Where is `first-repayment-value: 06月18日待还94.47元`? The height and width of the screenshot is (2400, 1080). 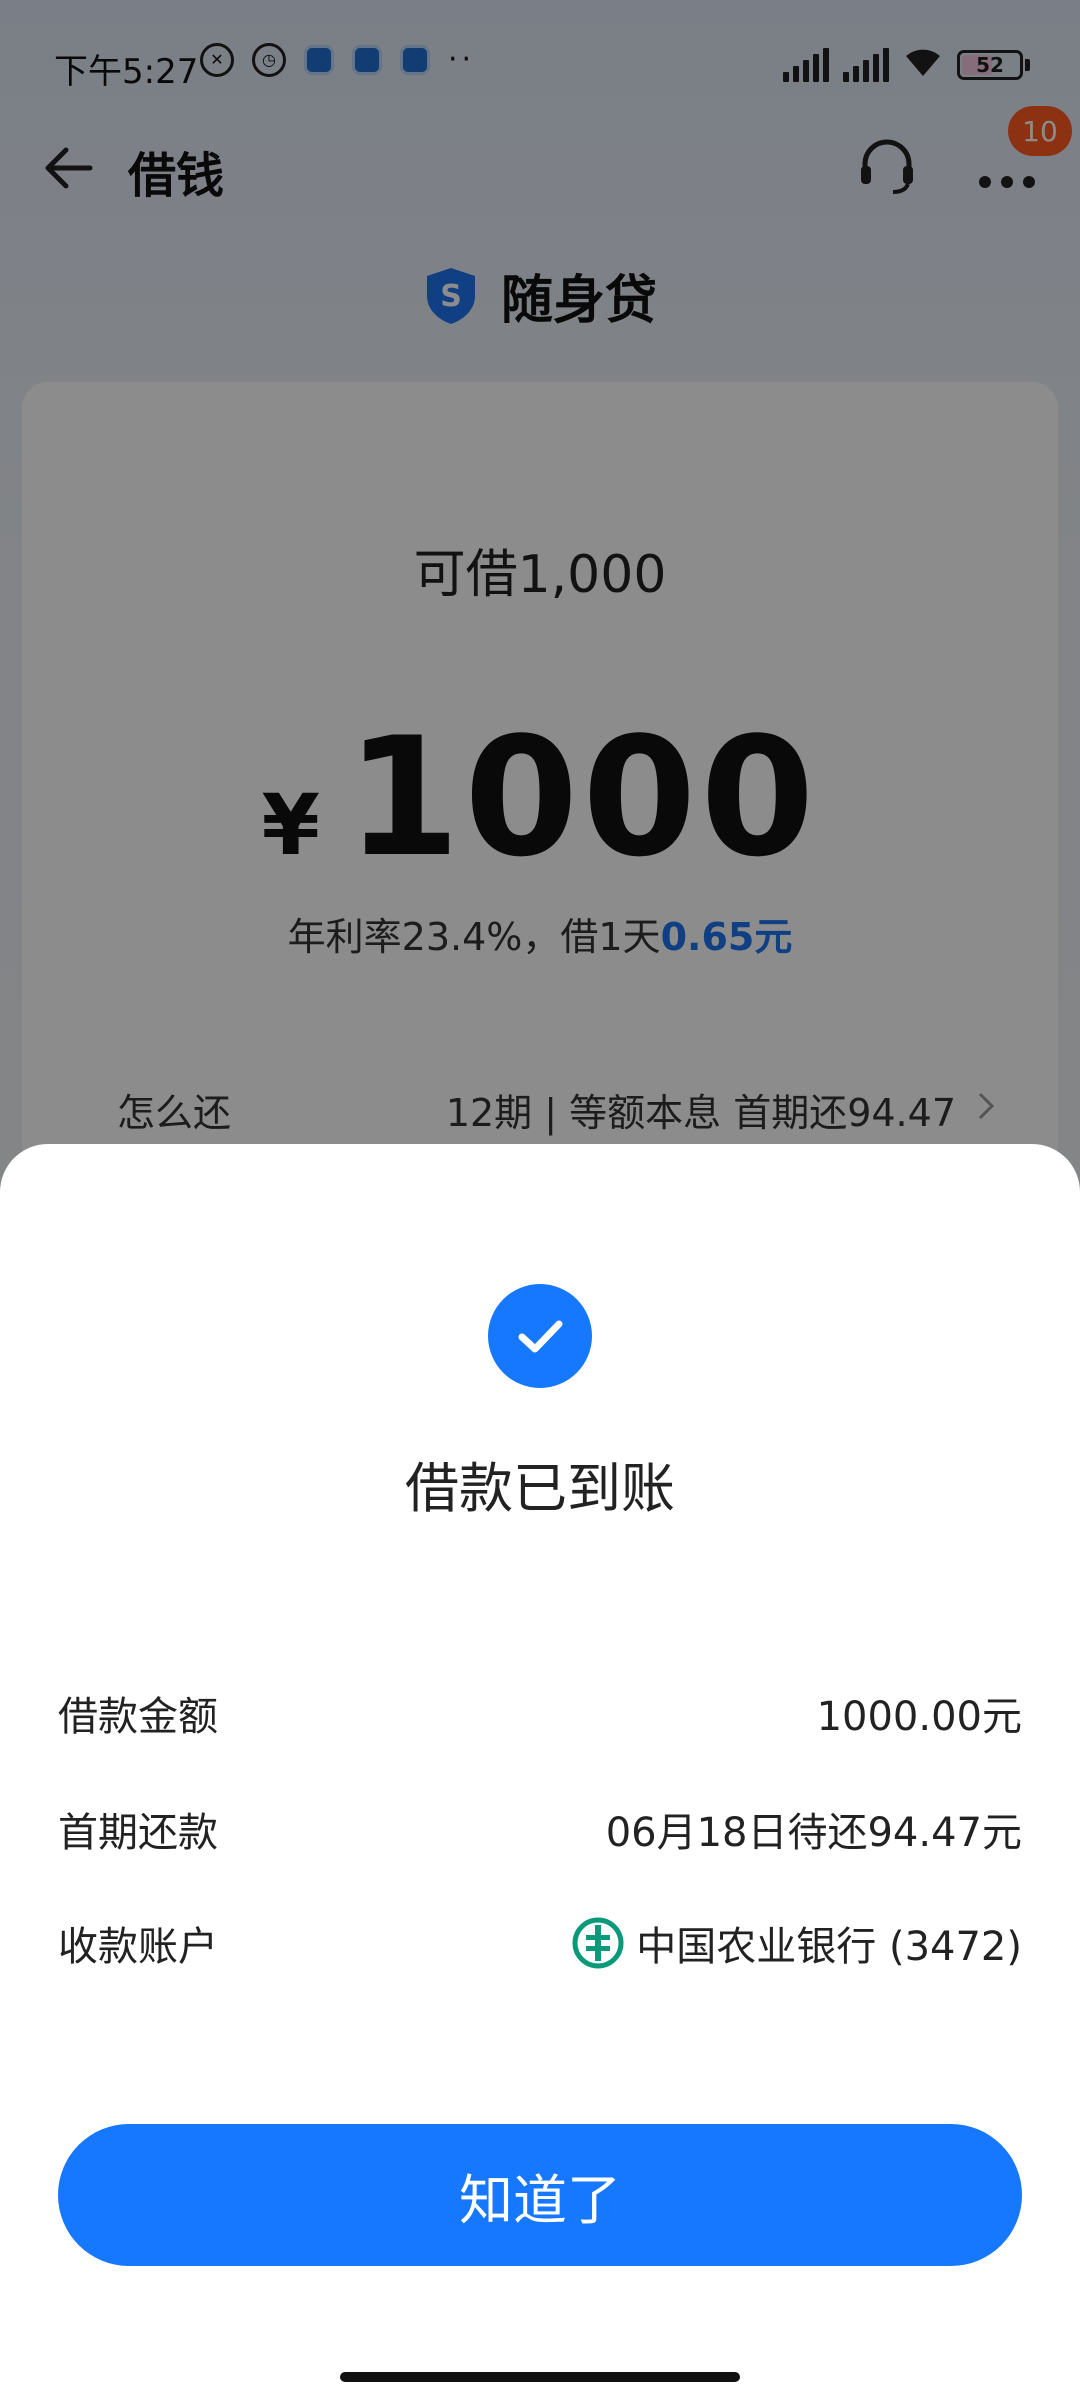
first-repayment-value: 06月18日待还94.47元 is located at coordinates (813, 1833).